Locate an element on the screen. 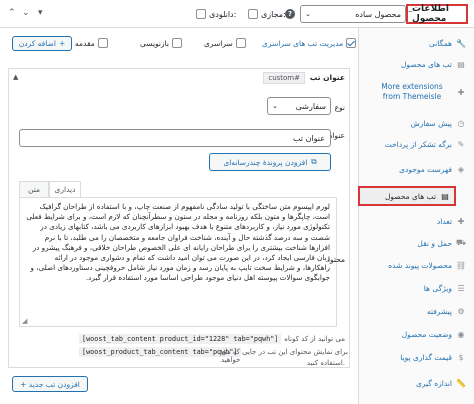 The image size is (474, 404). extensions-icon: ✚ is located at coordinates (461, 92).